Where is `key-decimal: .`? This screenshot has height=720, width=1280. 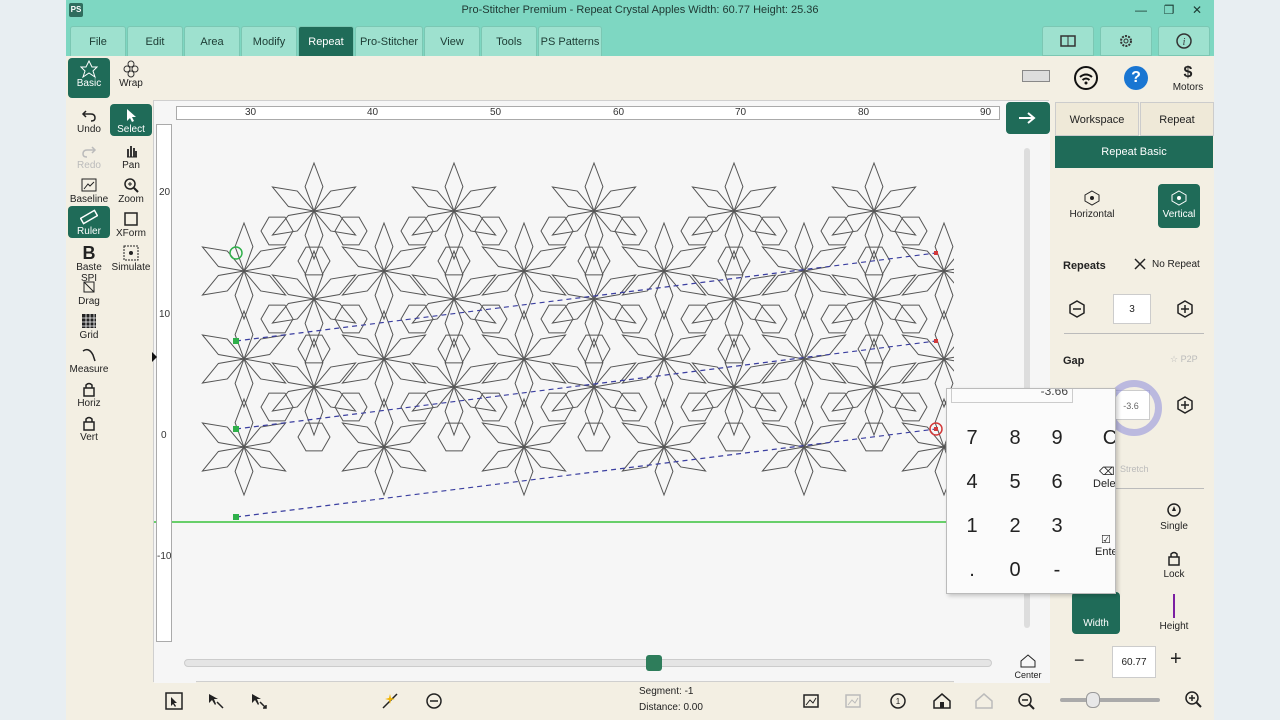 key-decimal: . is located at coordinates (972, 570).